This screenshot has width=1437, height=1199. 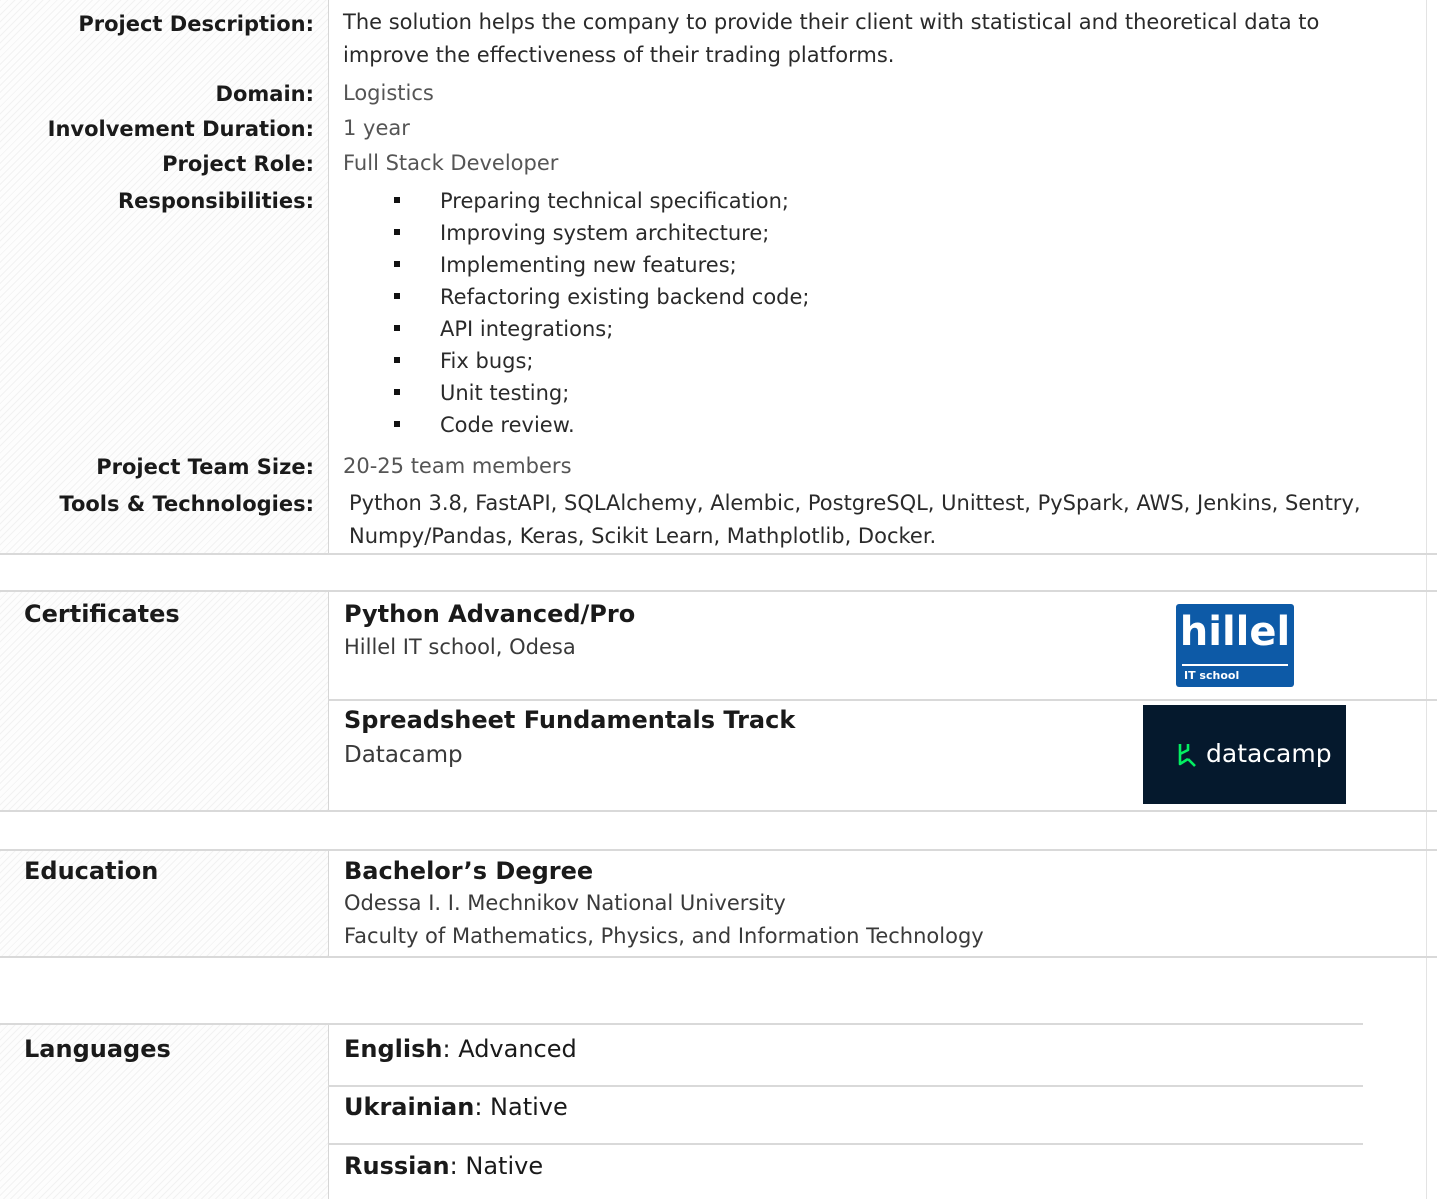 I want to click on language-level: : Advanced, so click(x=509, y=1049).